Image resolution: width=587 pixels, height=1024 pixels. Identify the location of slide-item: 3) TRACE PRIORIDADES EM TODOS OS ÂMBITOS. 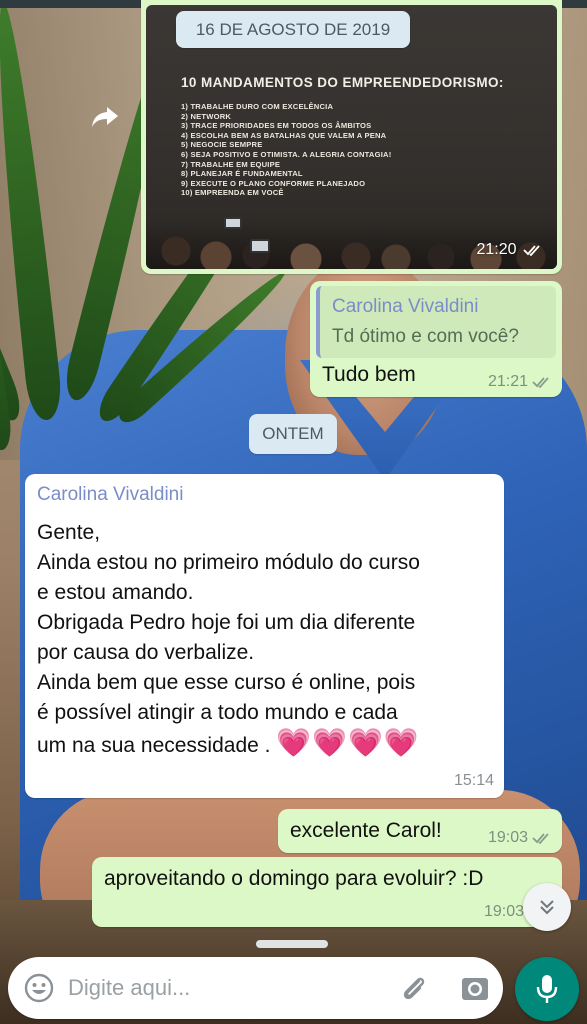
(276, 126).